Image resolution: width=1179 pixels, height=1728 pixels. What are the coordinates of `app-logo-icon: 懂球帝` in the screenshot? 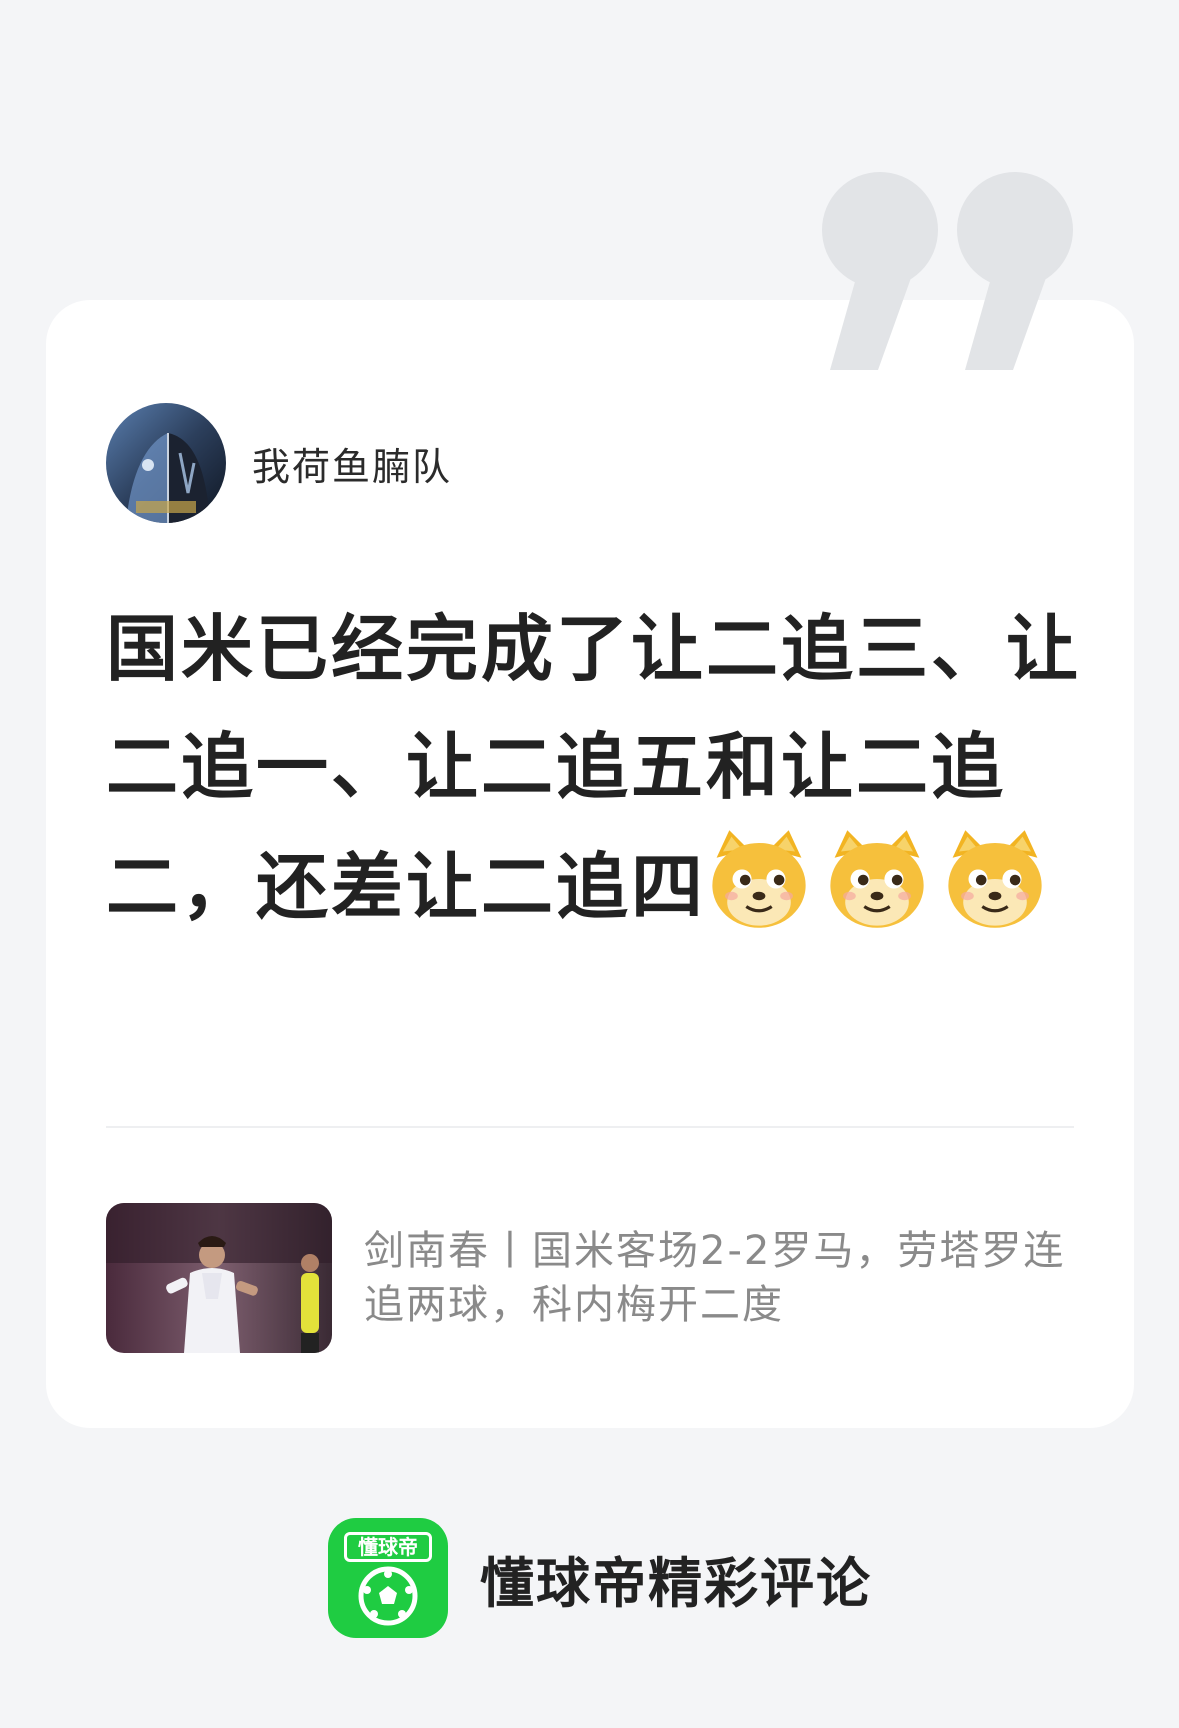 It's located at (388, 1578).